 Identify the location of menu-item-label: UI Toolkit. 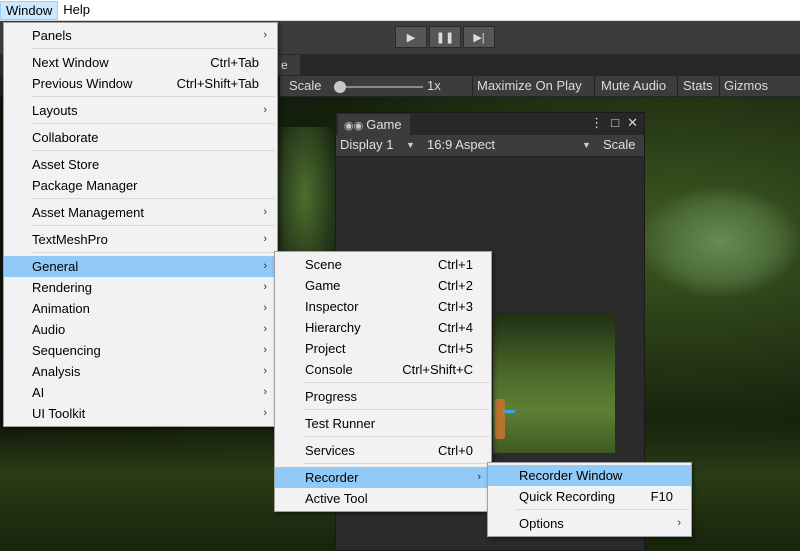
(59, 413).